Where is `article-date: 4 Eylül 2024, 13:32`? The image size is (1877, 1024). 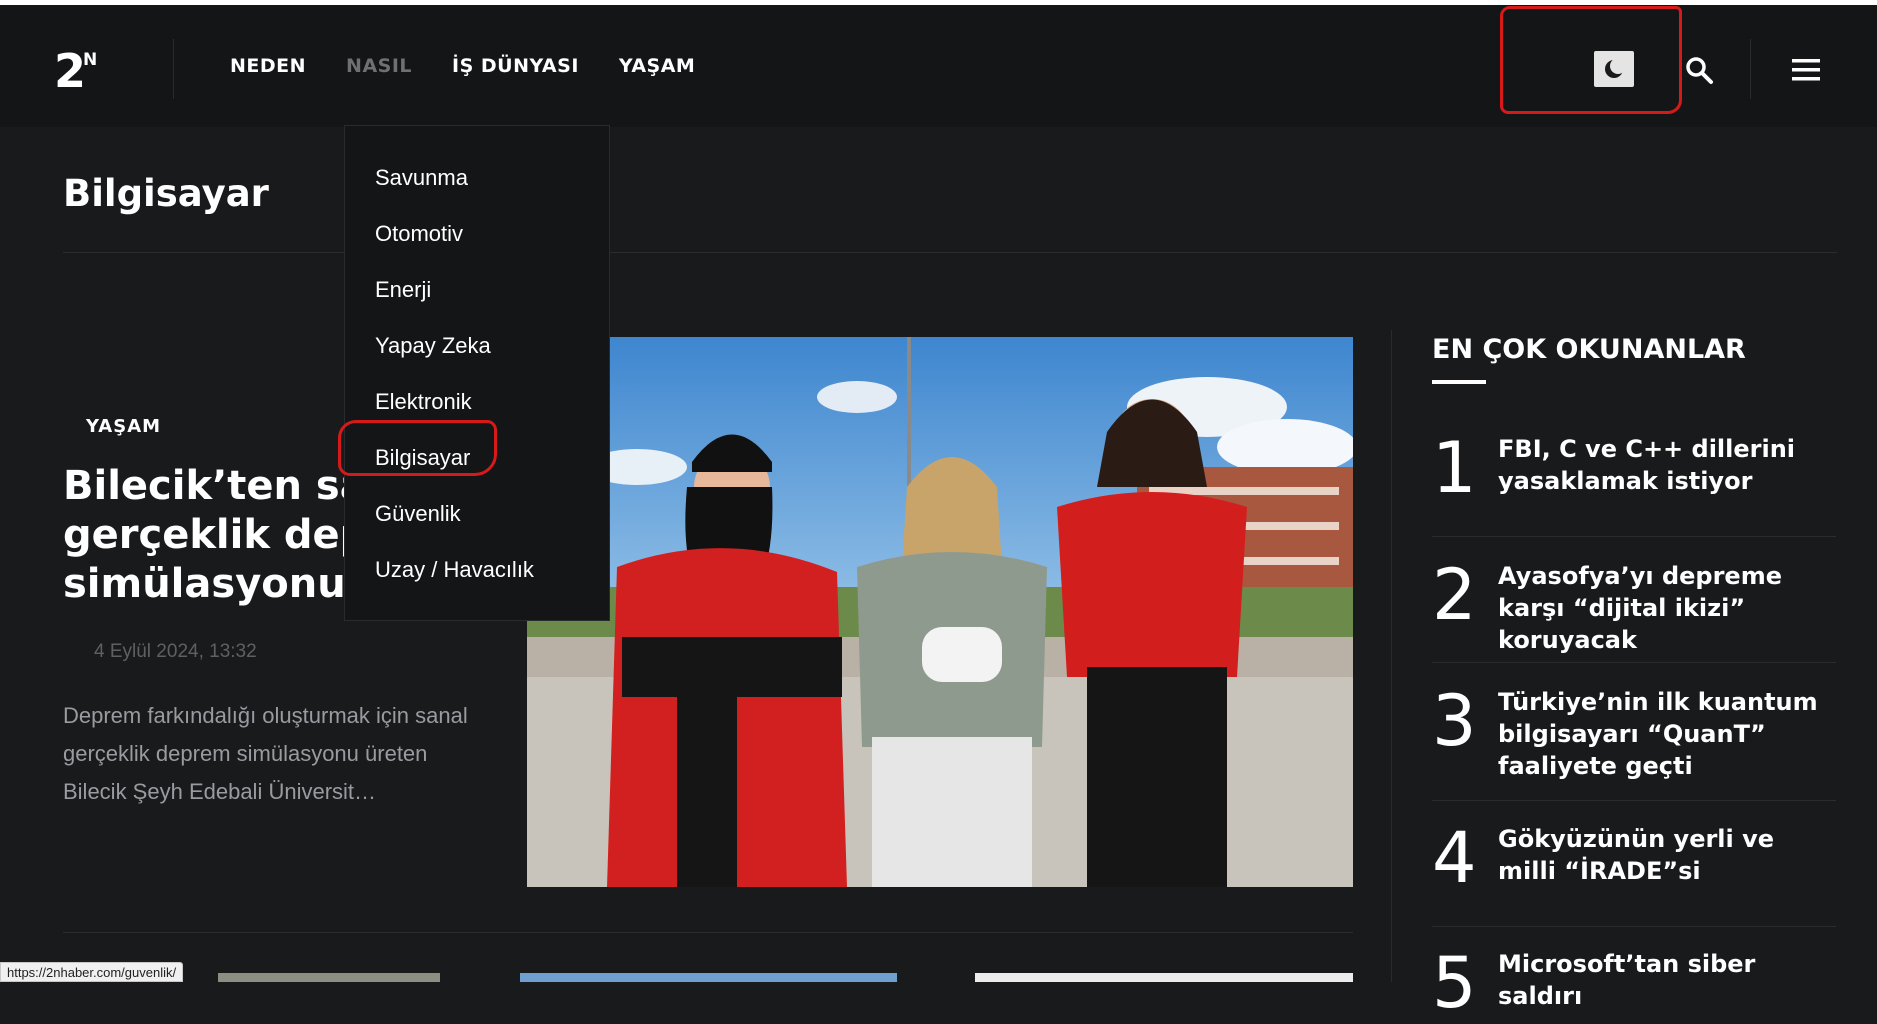
article-date: 4 Eylül 2024, 13:32 is located at coordinates (175, 651).